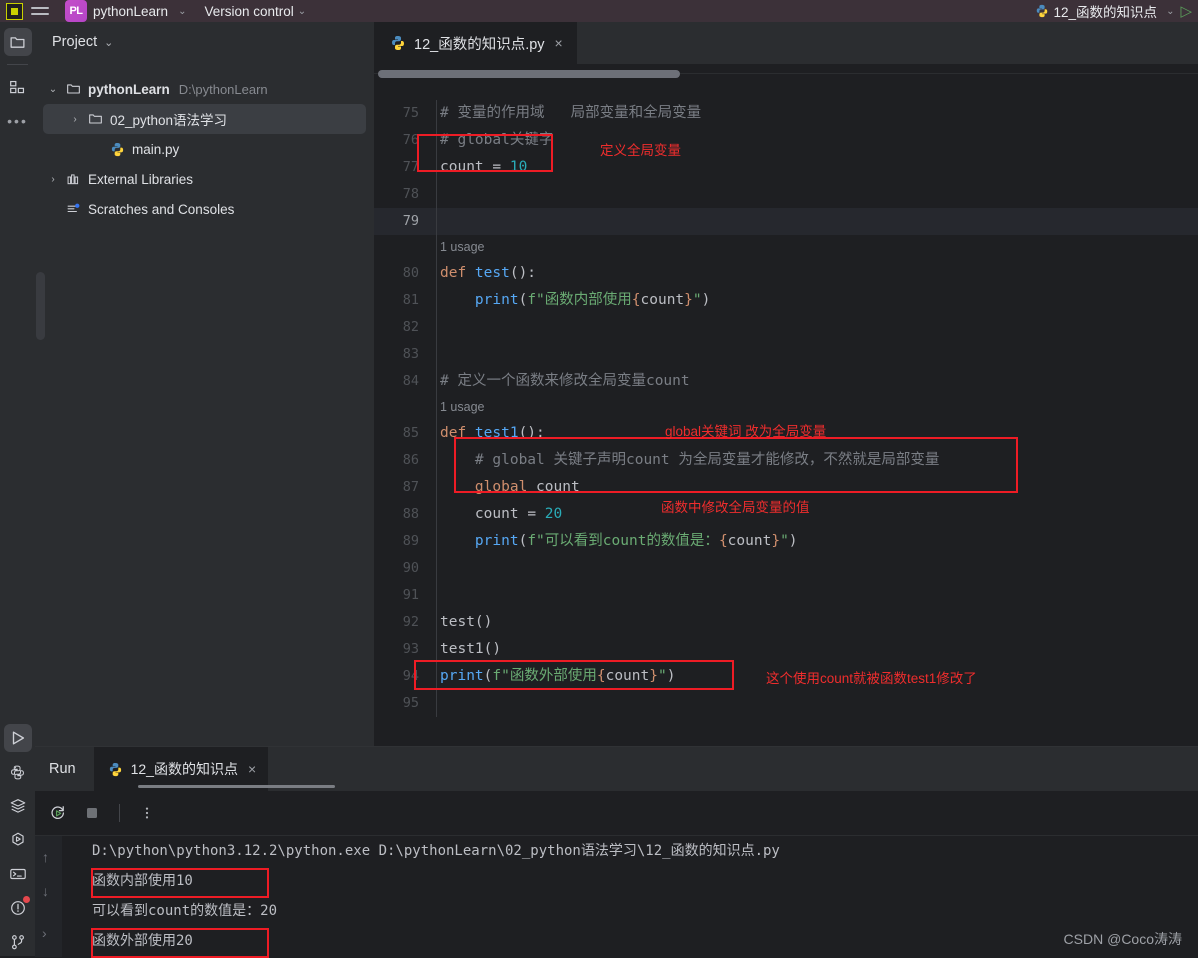 The width and height of the screenshot is (1198, 958). I want to click on scroll-down-icon: ↓, so click(45, 891).